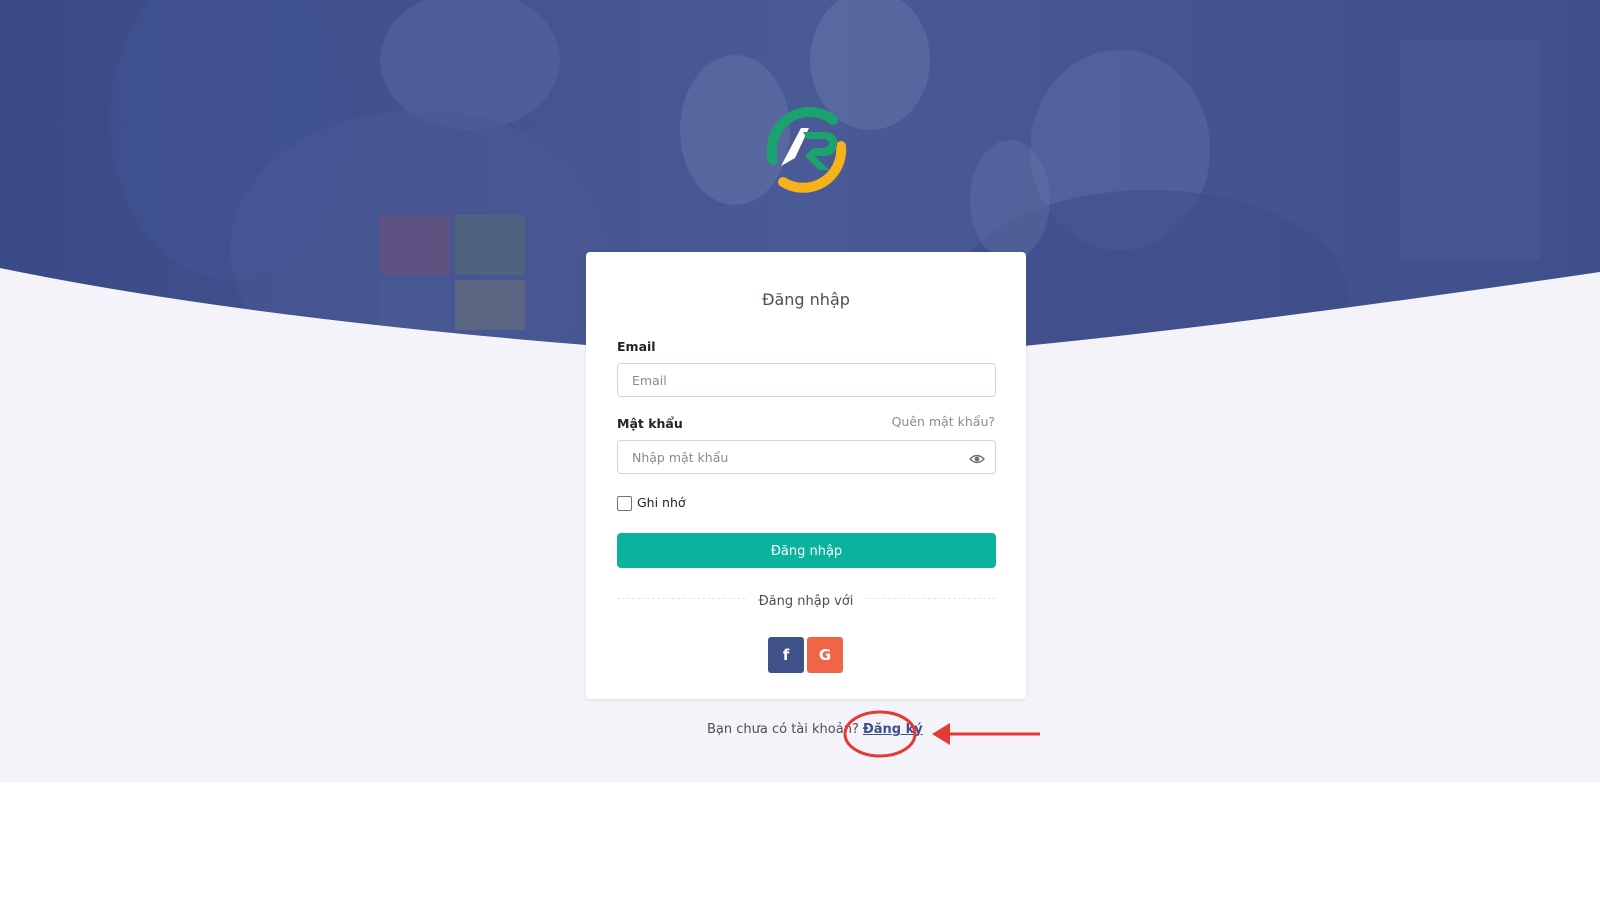 The width and height of the screenshot is (1600, 900). I want to click on google-login-button: G, so click(825, 655).